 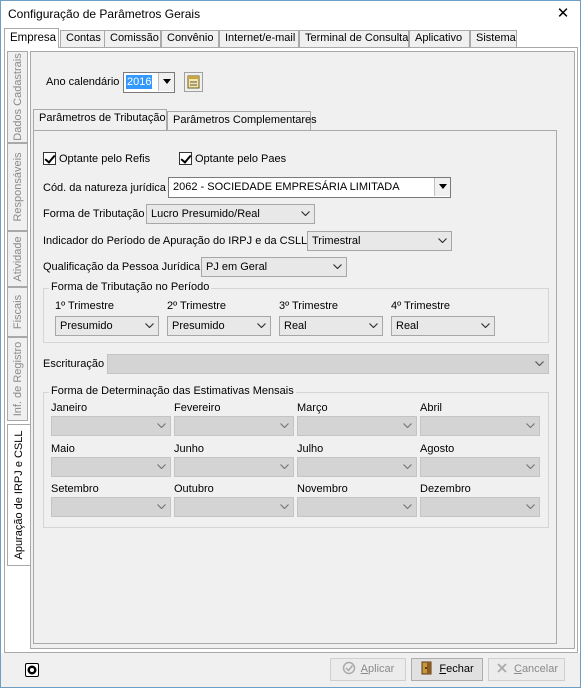 What do you see at coordinates (322, 489) in the screenshot?
I see `month-label-novembro: Novembro` at bounding box center [322, 489].